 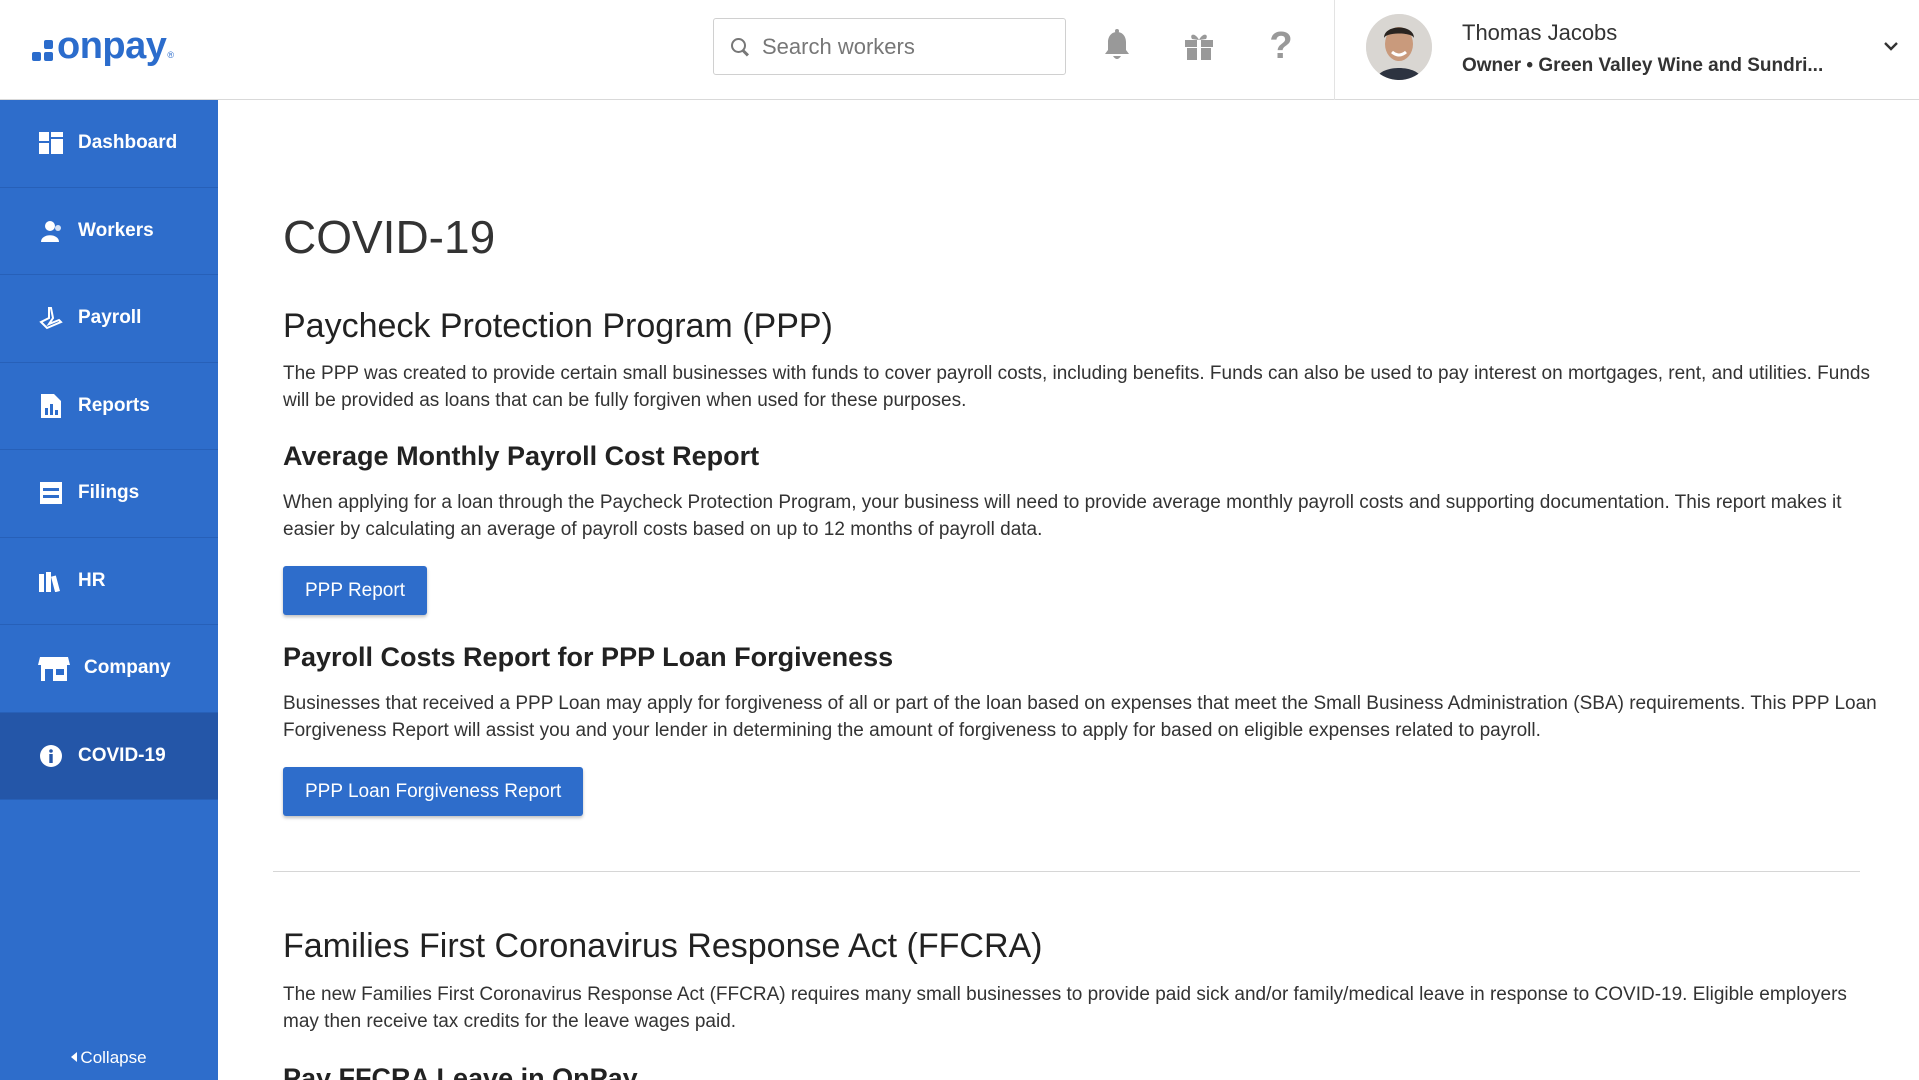 I want to click on sidebar-item-label: Filings, so click(x=109, y=493).